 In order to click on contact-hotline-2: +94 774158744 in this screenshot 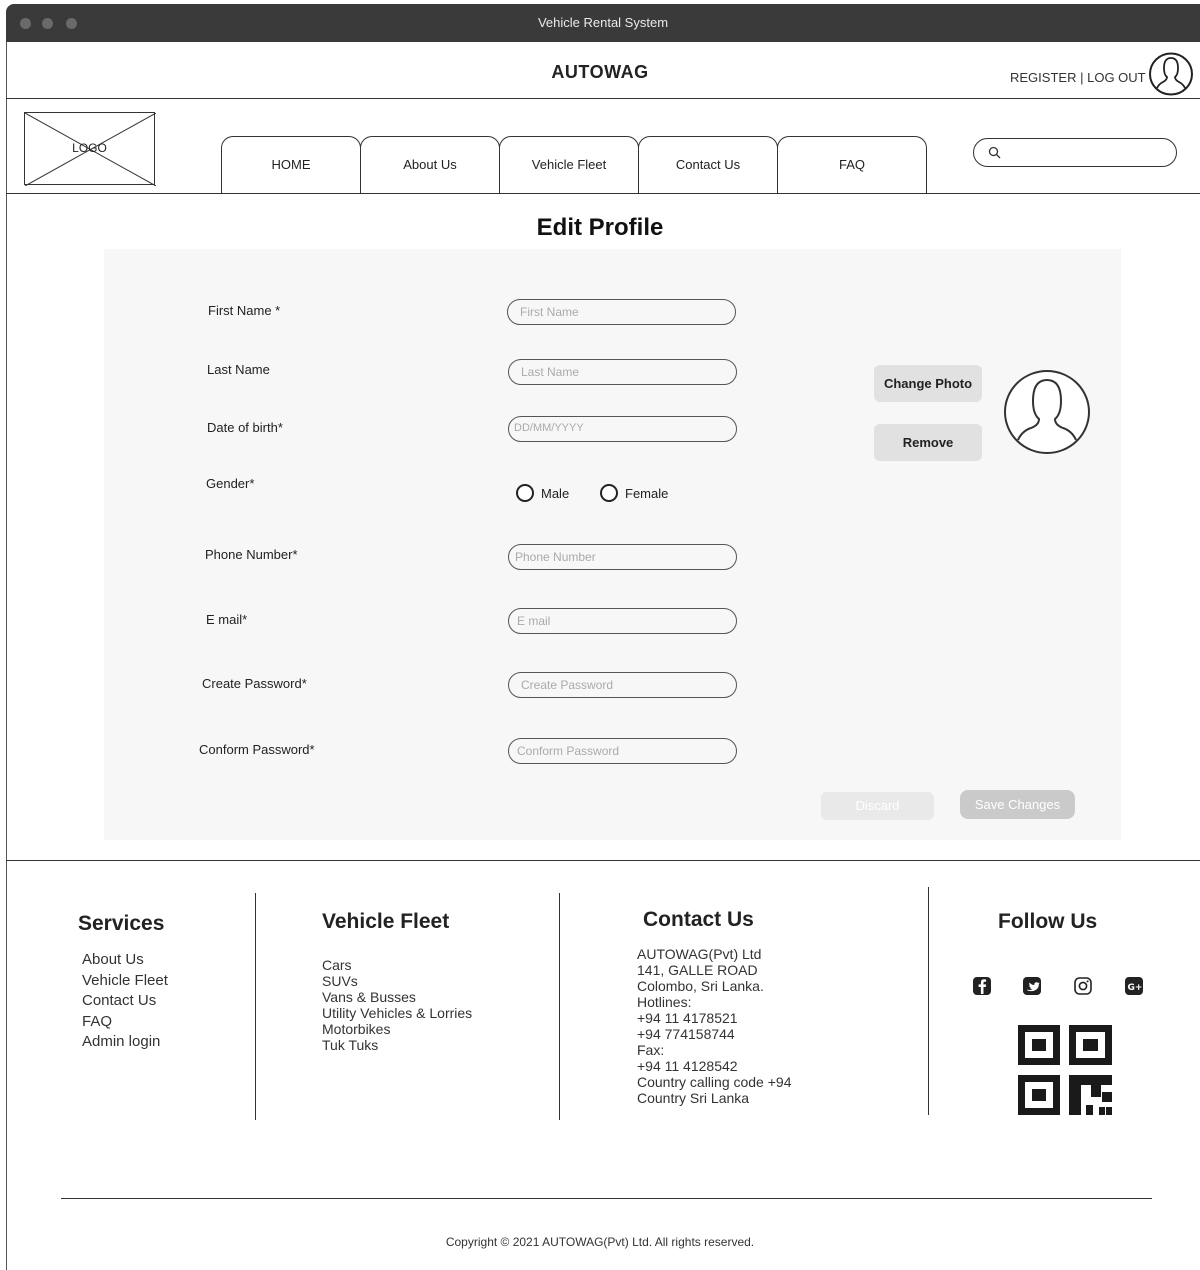, I will do `click(686, 1034)`.